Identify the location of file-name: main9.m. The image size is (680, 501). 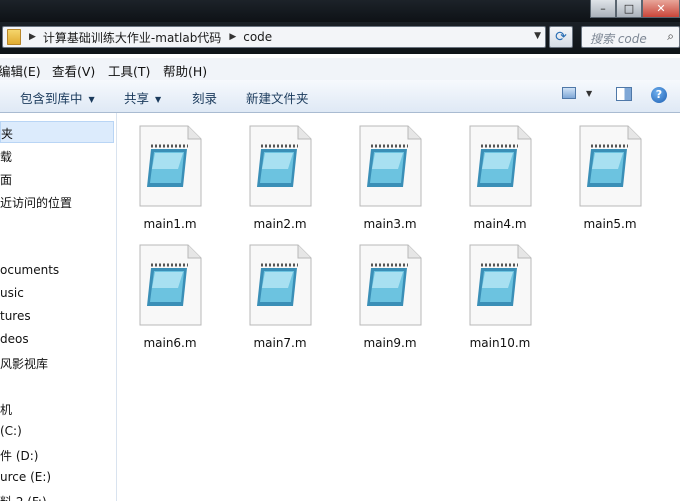
(390, 343).